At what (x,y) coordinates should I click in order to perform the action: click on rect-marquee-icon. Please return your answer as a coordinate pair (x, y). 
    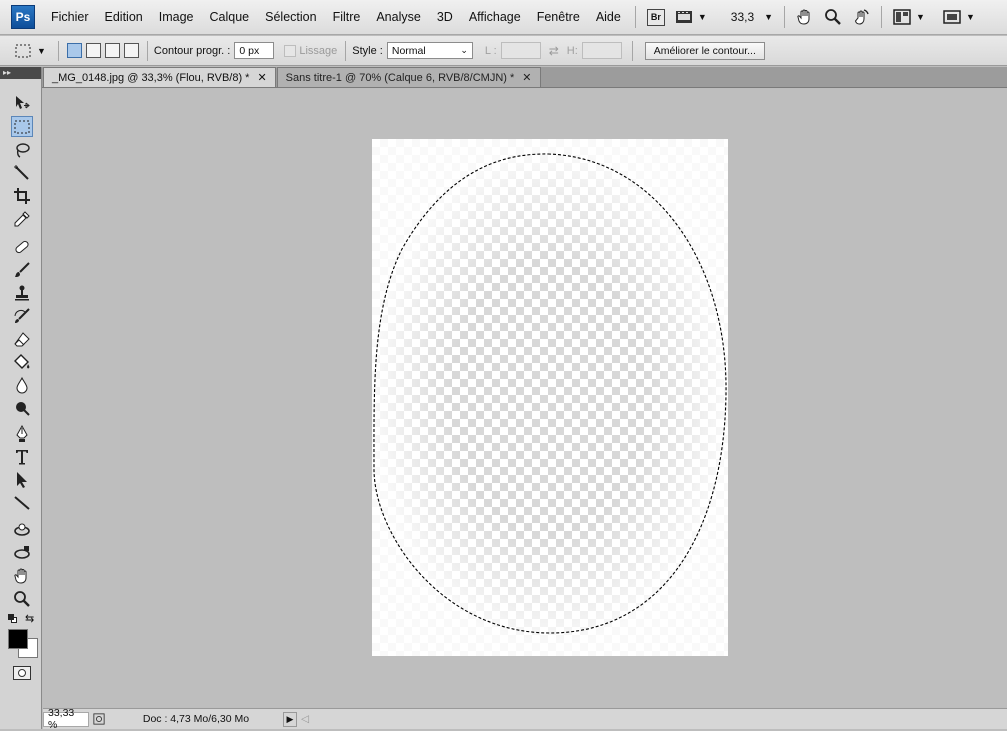
    Looking at the image, I should click on (22, 126).